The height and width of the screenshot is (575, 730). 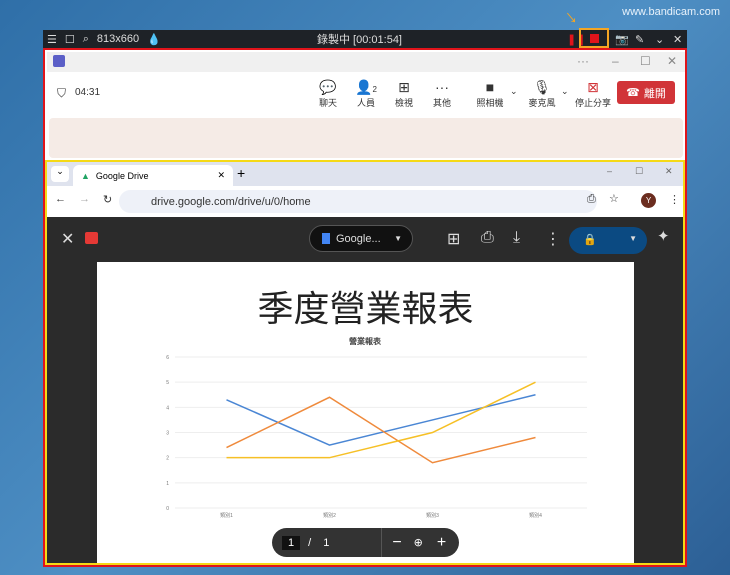 I want to click on chat-icon: 💬, so click(x=328, y=87).